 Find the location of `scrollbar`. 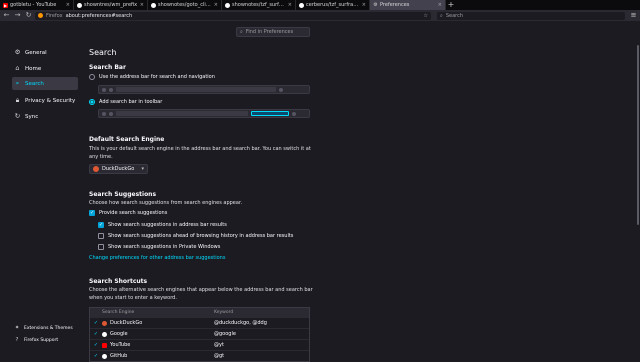

scrollbar is located at coordinates (638, 190).